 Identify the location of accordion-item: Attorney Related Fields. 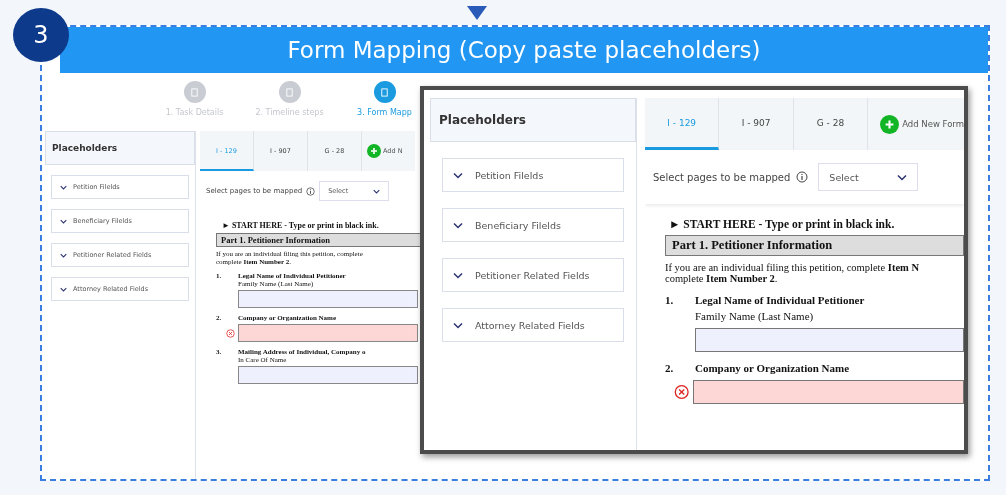
(533, 325).